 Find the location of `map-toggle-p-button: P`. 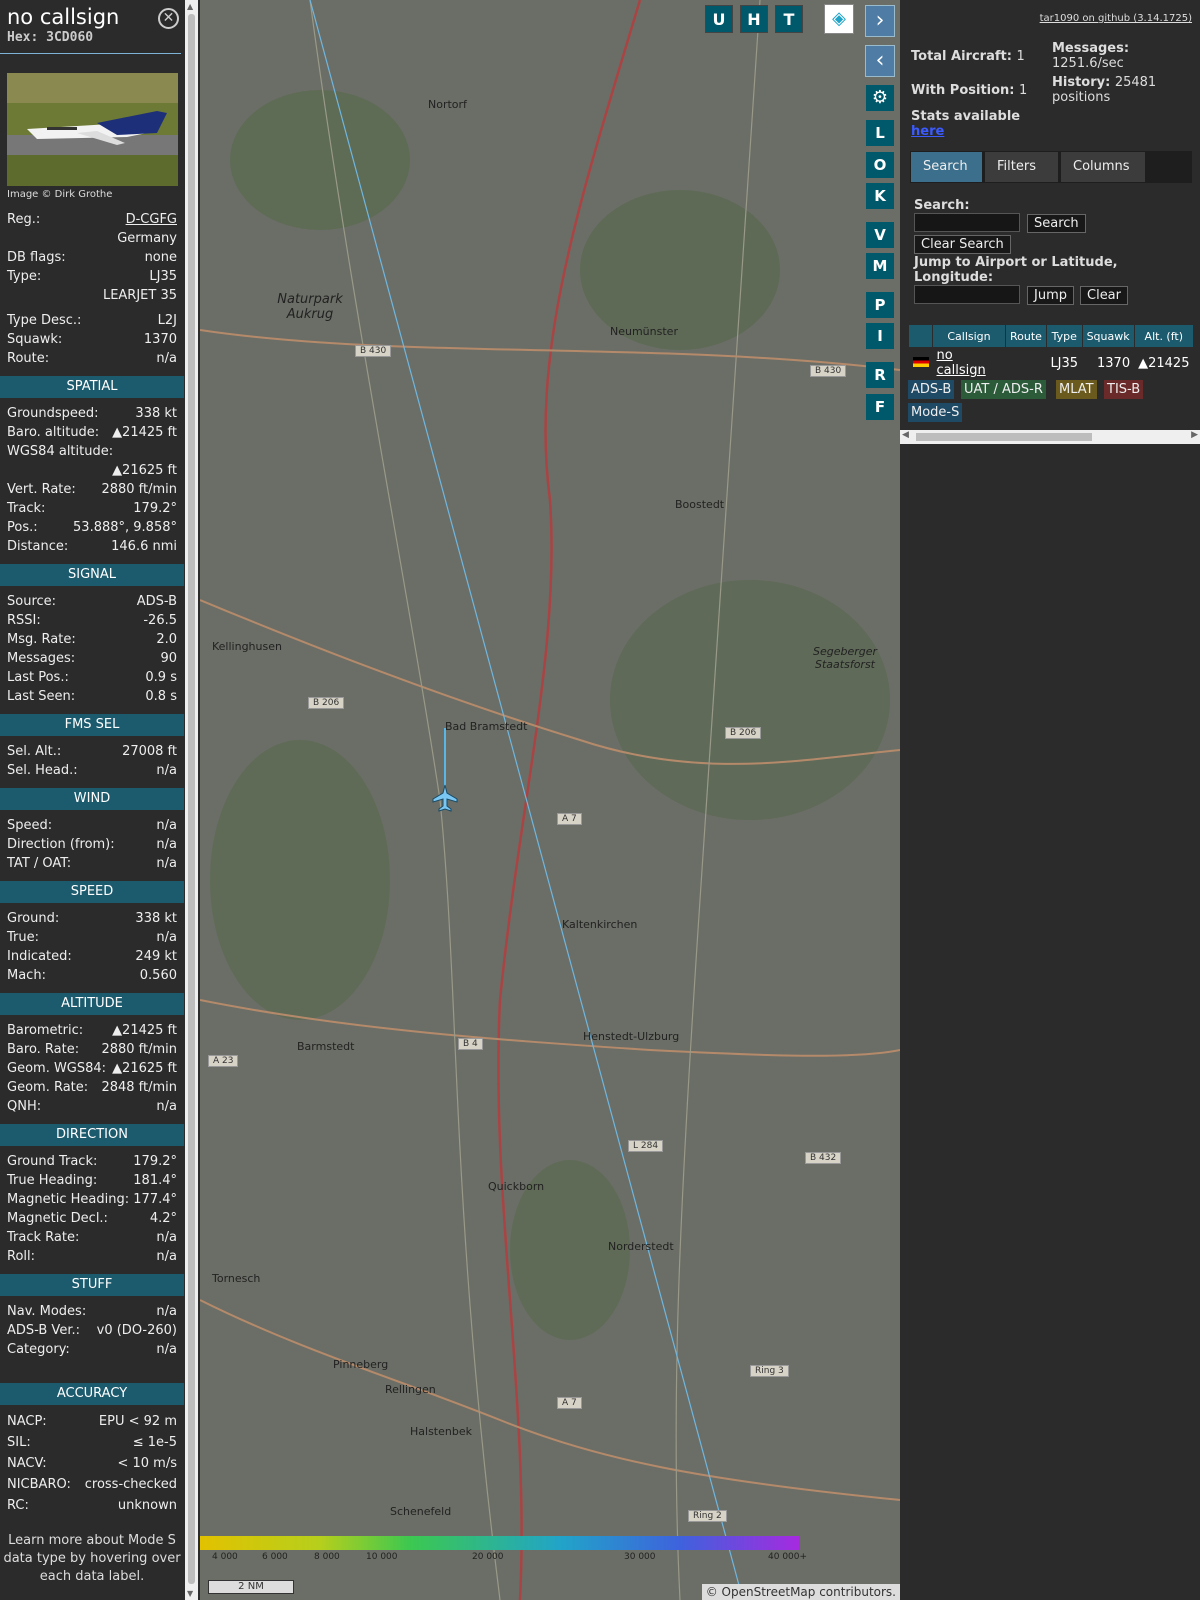

map-toggle-p-button: P is located at coordinates (880, 305).